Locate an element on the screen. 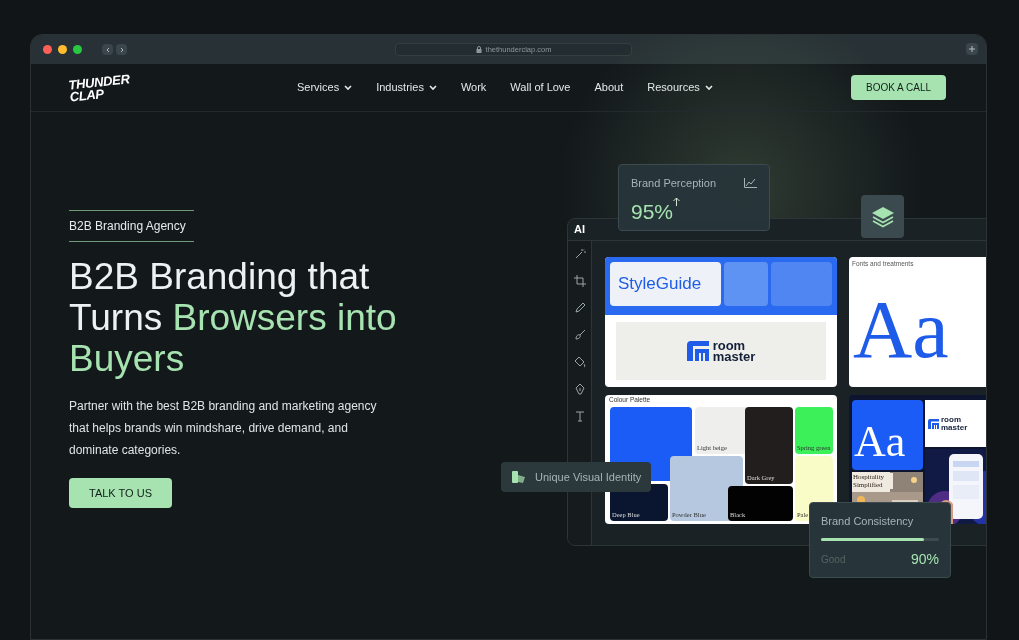 Image resolution: width=1019 pixels, height=640 pixels. eyebrow-label: B2B Branding Agency is located at coordinates (131, 226).